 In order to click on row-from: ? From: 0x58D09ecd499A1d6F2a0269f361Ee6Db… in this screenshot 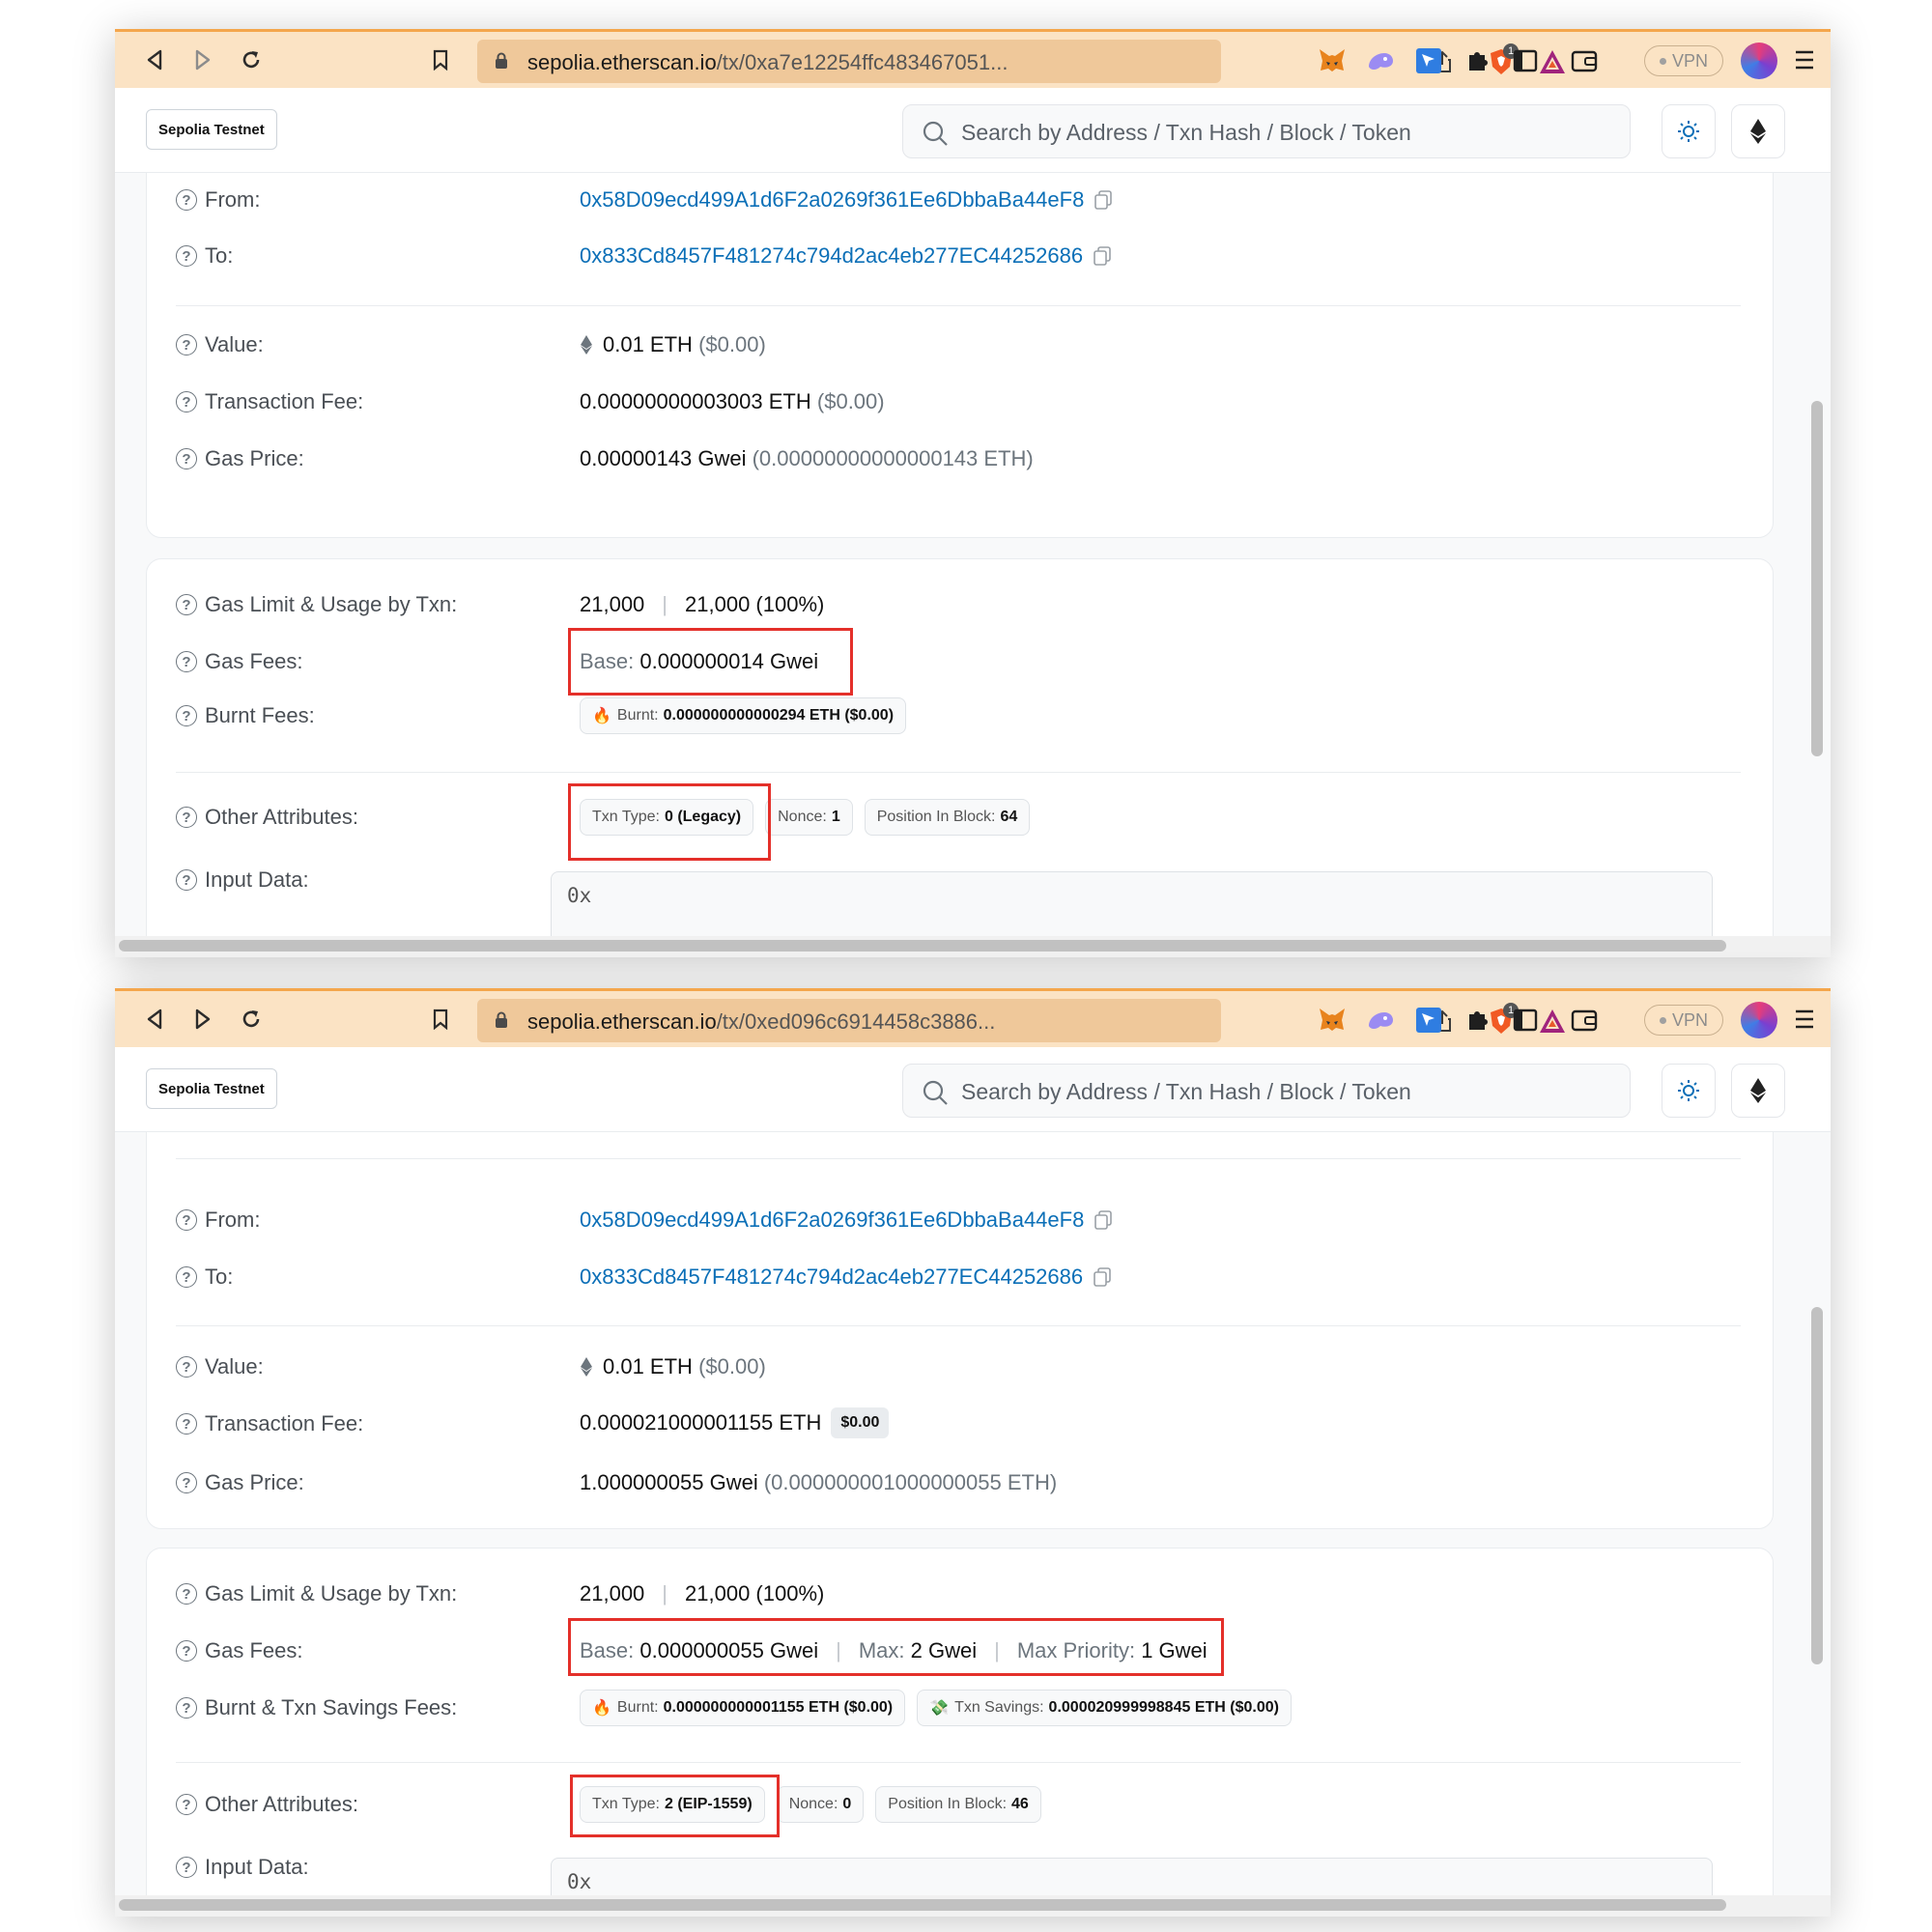, I will do `click(958, 1221)`.